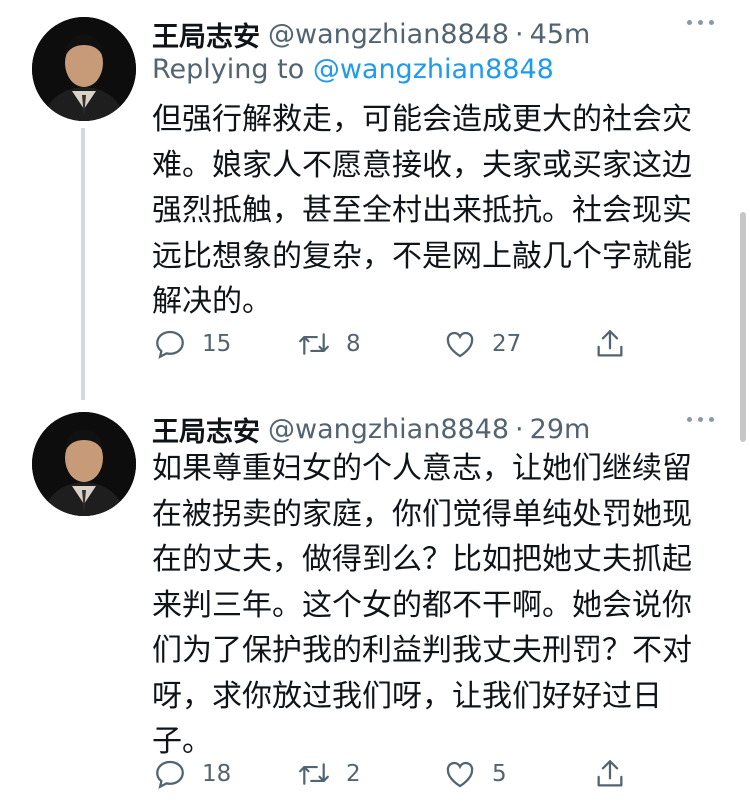 Image resolution: width=750 pixels, height=803 pixels. What do you see at coordinates (191, 344) in the screenshot?
I see `reply-button: 15` at bounding box center [191, 344].